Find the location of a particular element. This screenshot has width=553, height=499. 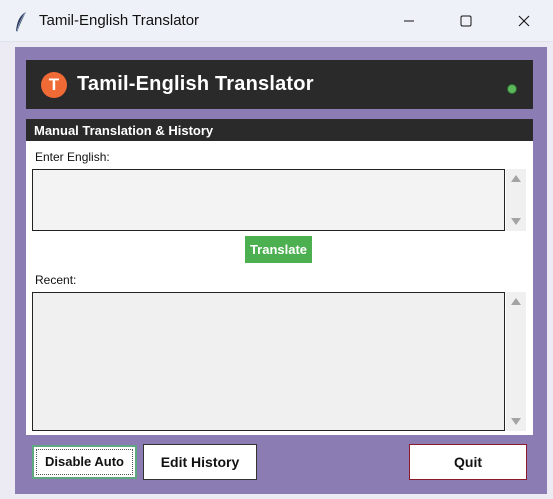

app-logo-icon: T is located at coordinates (54, 85).